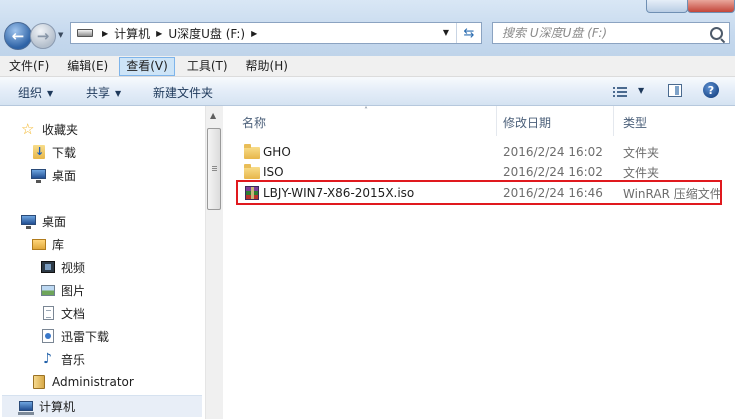 The image size is (735, 419). Describe the element at coordinates (58, 244) in the screenshot. I see `nav-label: 库` at that location.